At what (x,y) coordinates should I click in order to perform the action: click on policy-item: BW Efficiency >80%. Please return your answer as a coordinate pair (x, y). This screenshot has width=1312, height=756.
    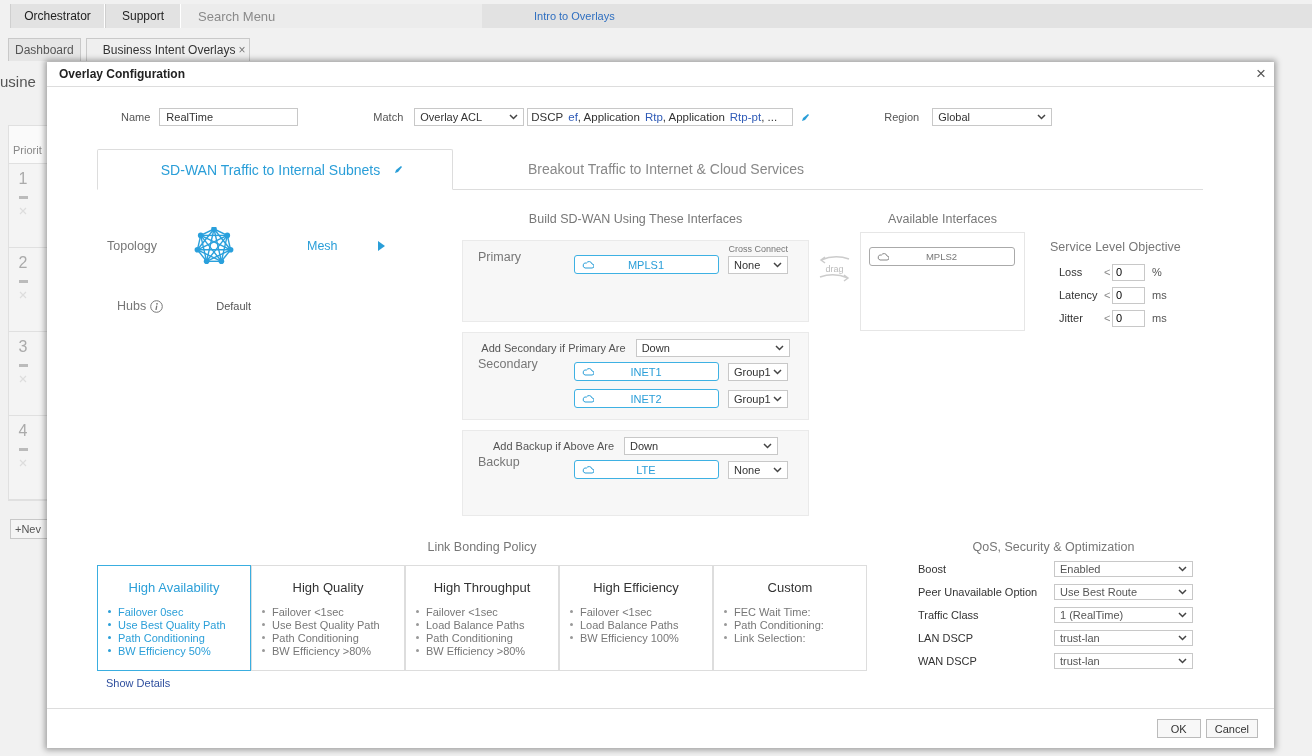
    Looking at the image, I should click on (476, 650).